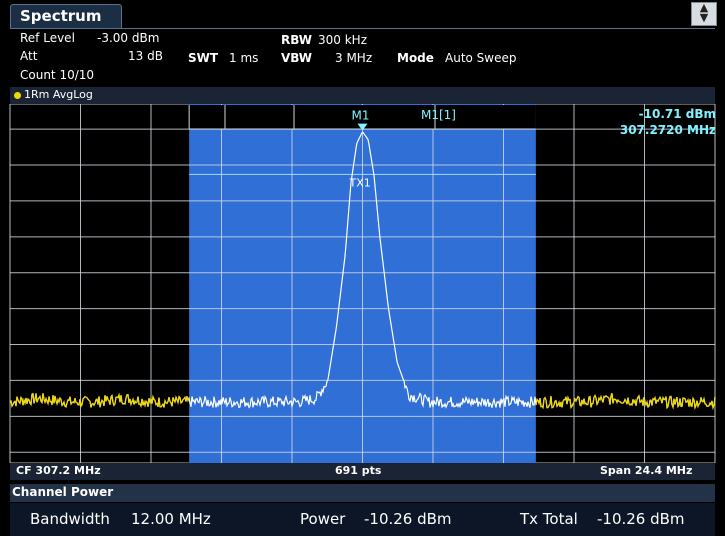  What do you see at coordinates (668, 130) in the screenshot?
I see `marker-frequency-value: 307.2720 MHz` at bounding box center [668, 130].